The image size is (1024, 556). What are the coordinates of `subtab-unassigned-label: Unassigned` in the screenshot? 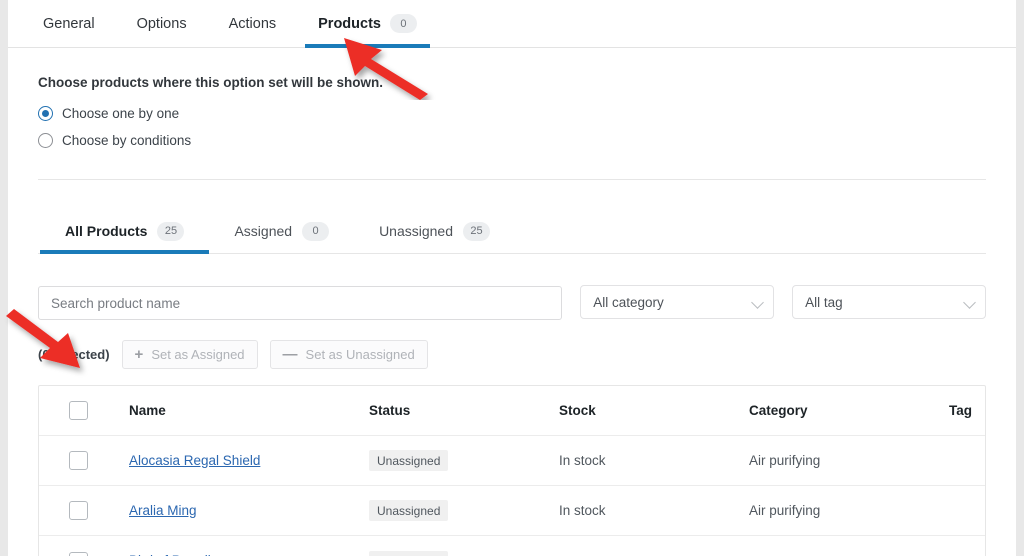 It's located at (416, 231).